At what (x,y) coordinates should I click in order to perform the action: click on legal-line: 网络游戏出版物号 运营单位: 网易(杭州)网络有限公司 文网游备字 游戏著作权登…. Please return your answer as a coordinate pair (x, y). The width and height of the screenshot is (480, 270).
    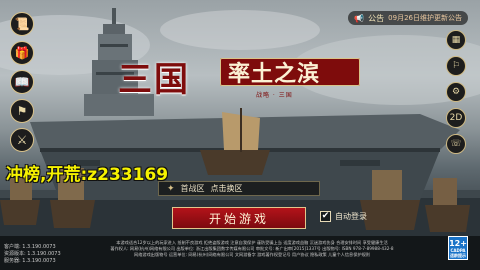
    Looking at the image, I should click on (252, 254).